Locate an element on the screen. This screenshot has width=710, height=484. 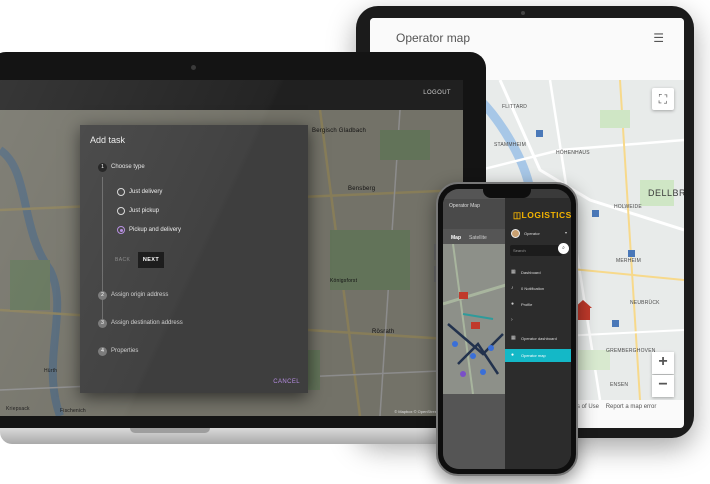
phone-notch is located at coordinates (507, 193).